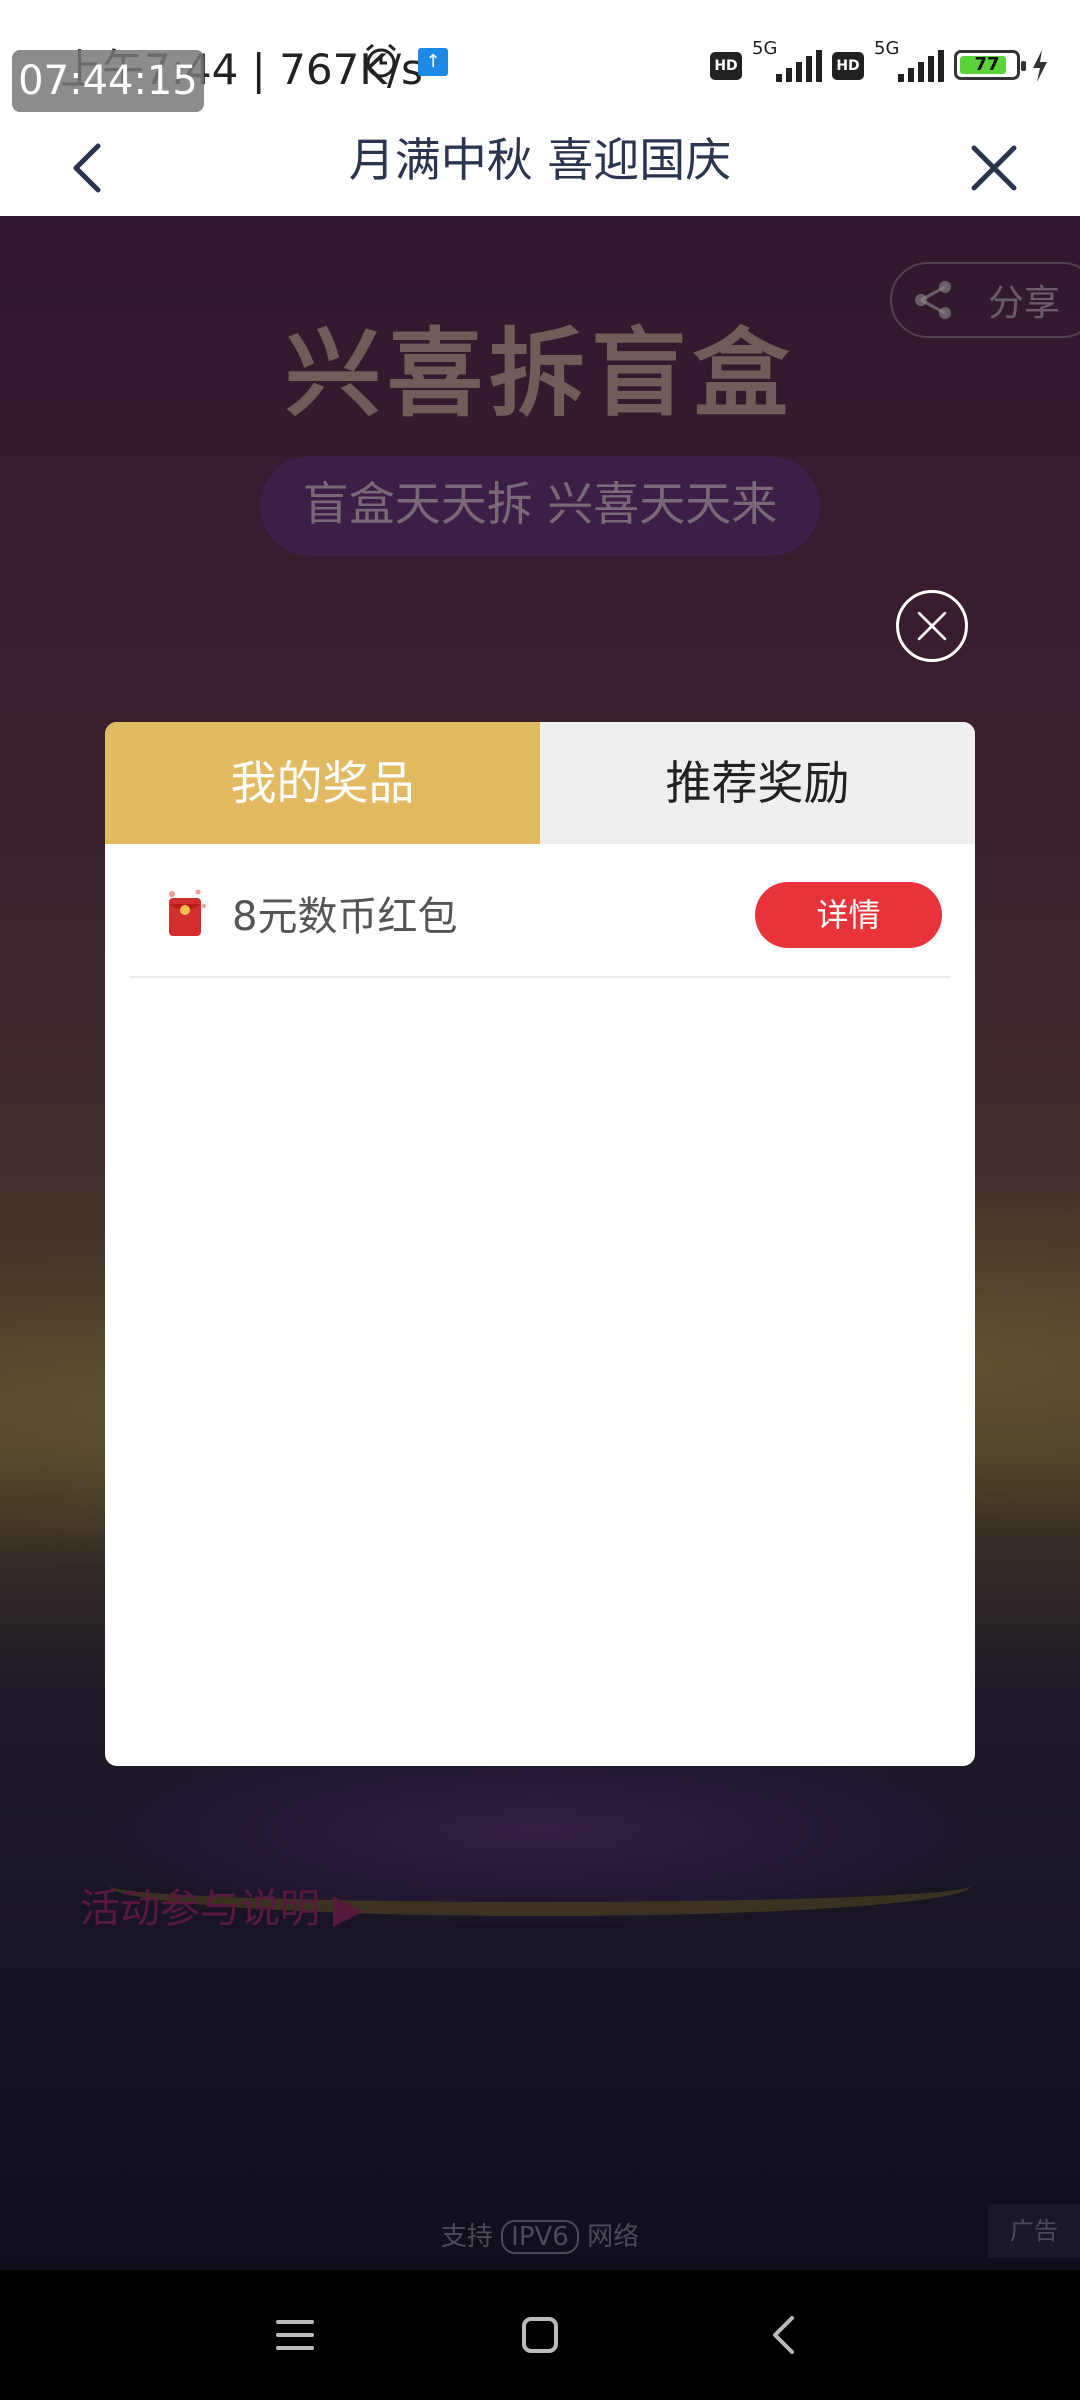 The height and width of the screenshot is (2400, 1080). I want to click on network-type: 5G, so click(765, 48).